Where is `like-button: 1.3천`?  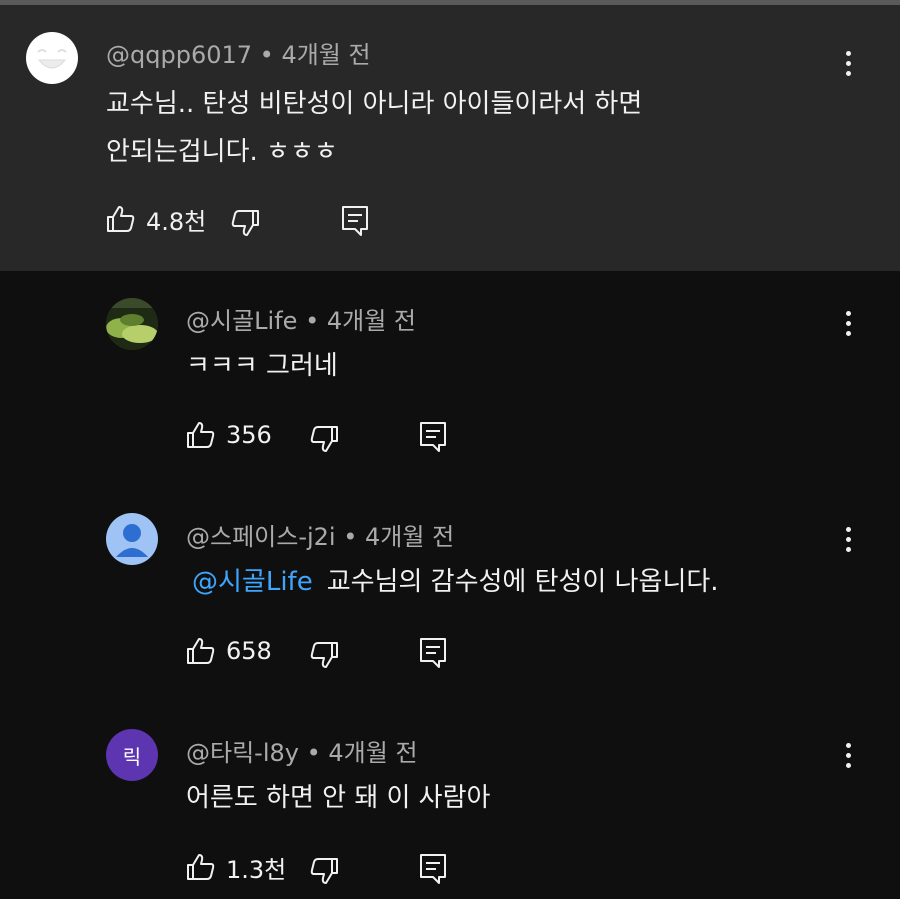 like-button: 1.3천 is located at coordinates (236, 867).